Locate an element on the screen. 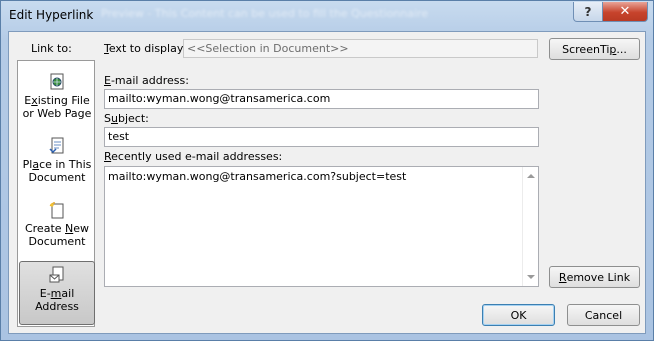 Image resolution: width=654 pixels, height=341 pixels. place-in-document-icon is located at coordinates (56, 145).